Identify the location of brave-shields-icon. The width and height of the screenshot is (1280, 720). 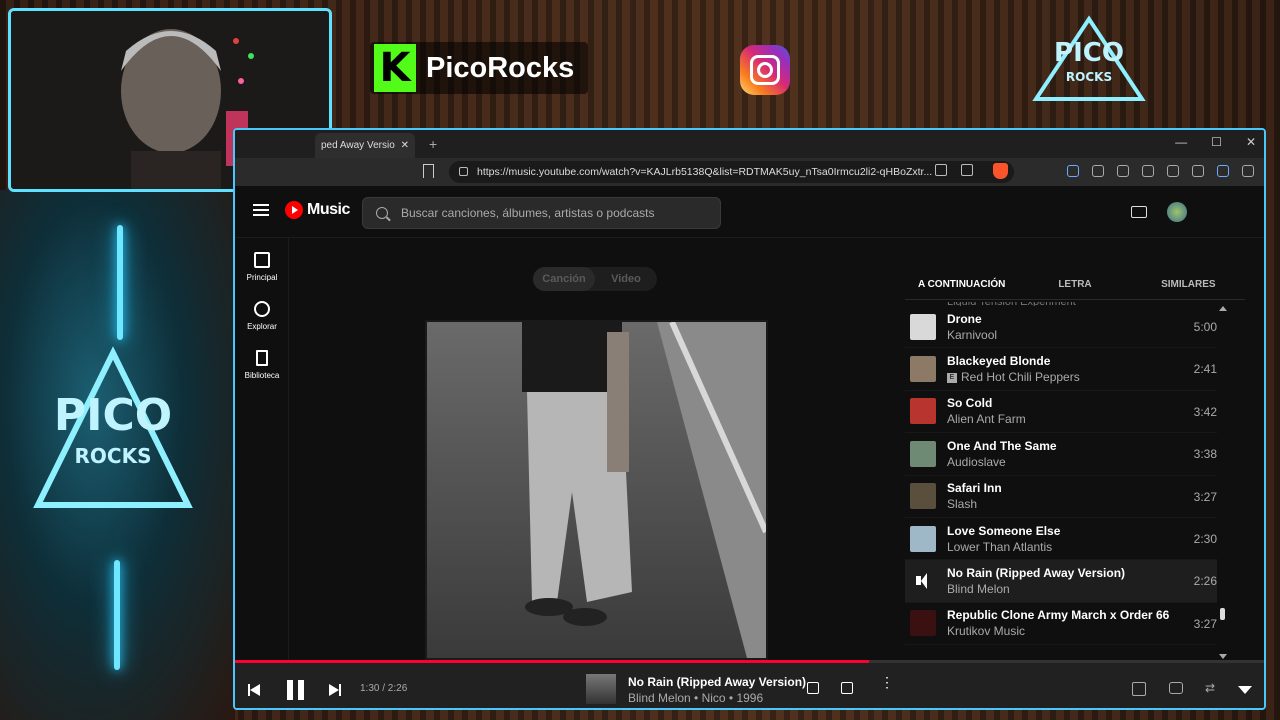
(1000, 171).